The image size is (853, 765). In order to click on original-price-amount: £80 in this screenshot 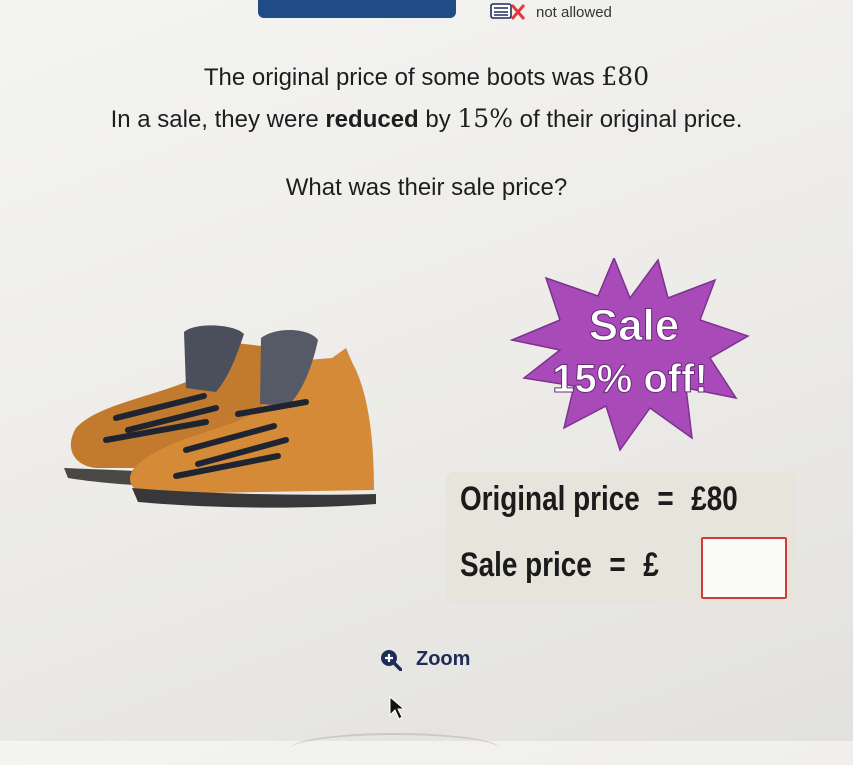, I will do `click(714, 499)`.